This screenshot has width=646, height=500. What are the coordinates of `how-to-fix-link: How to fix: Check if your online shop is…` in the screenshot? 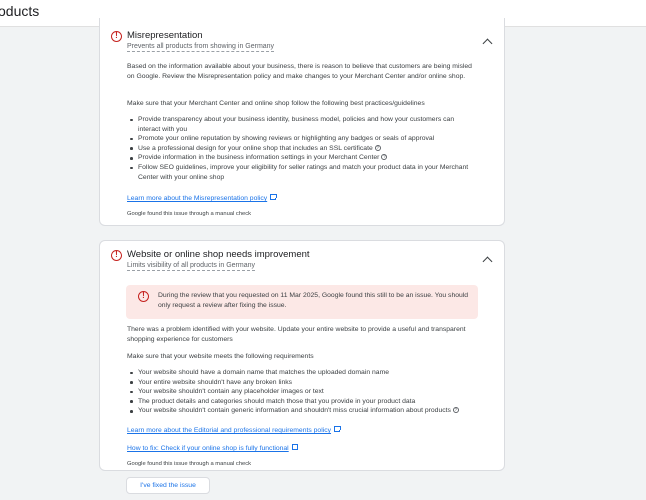 It's located at (213, 447).